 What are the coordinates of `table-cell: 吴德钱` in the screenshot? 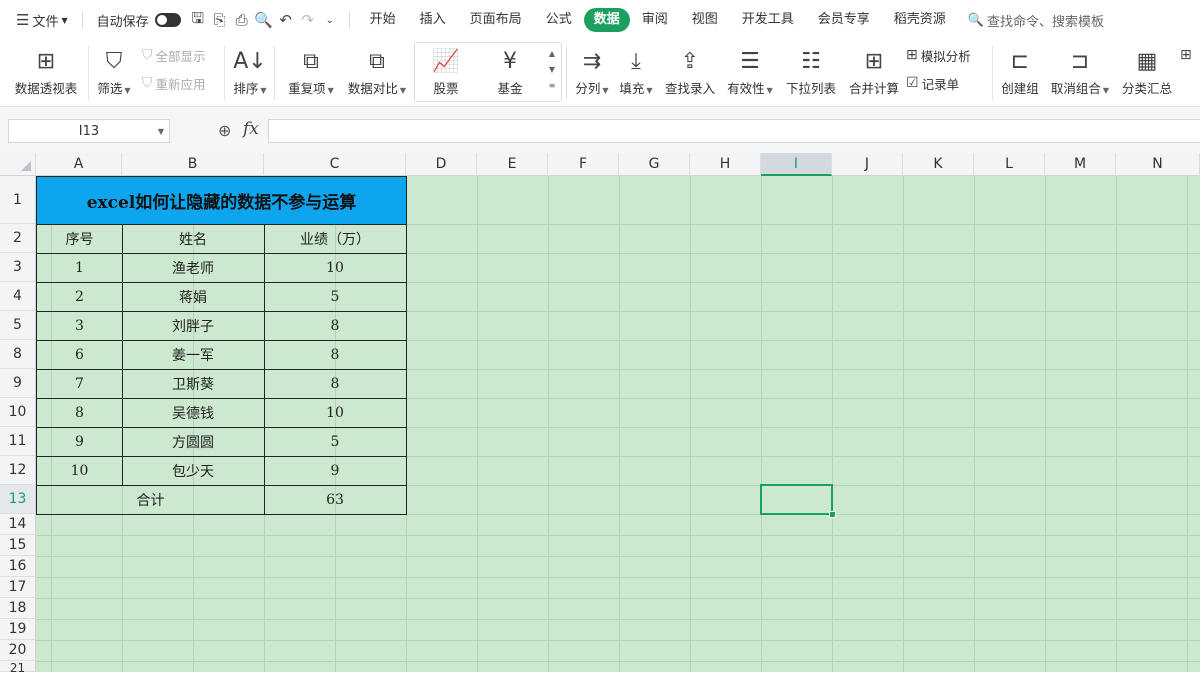 It's located at (193, 413).